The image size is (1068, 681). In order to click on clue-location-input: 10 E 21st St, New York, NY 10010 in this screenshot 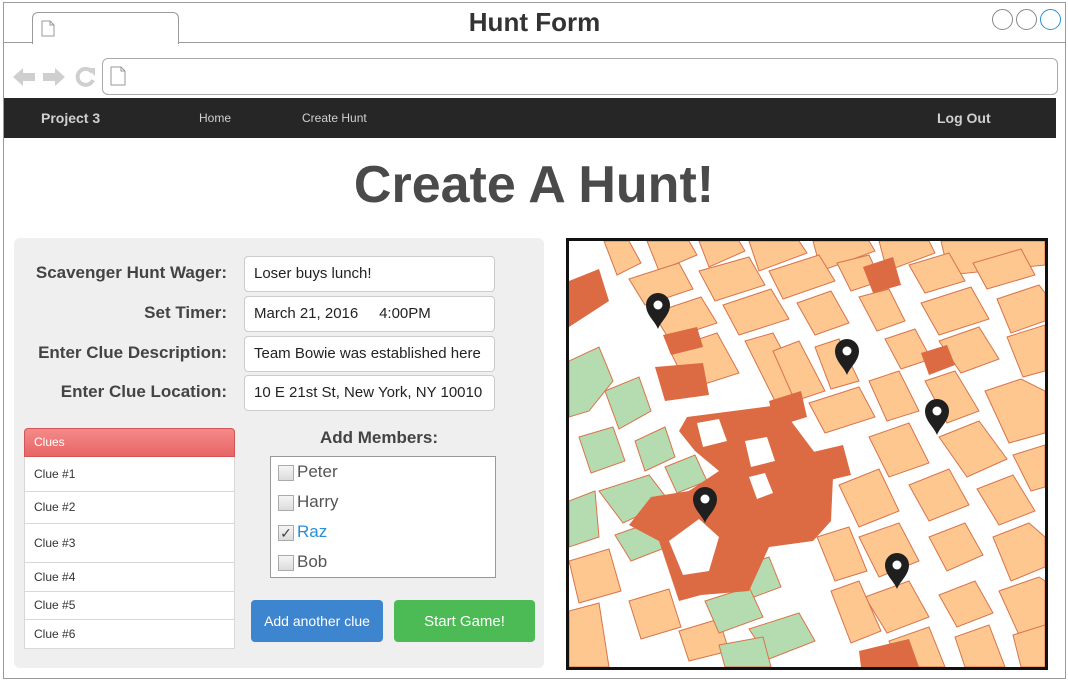, I will do `click(369, 393)`.